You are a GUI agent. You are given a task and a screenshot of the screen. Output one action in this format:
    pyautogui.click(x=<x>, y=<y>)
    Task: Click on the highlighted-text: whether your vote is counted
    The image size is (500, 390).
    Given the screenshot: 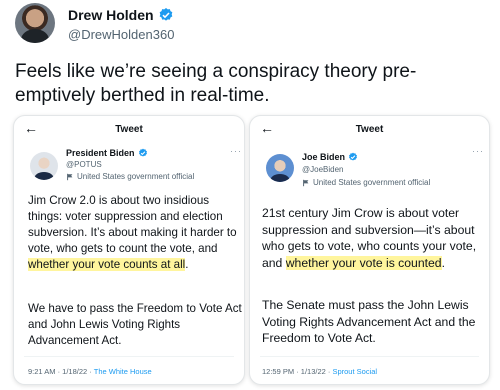 What is the action you would take?
    pyautogui.click(x=363, y=262)
    